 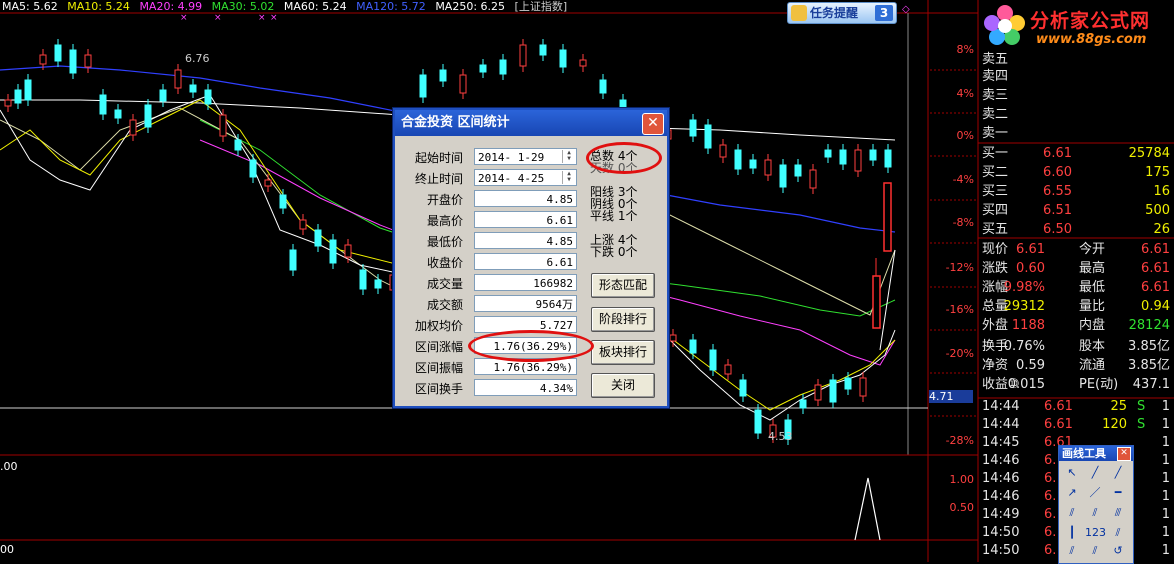 I want to click on open-price-label: 开盘价, so click(x=444, y=200).